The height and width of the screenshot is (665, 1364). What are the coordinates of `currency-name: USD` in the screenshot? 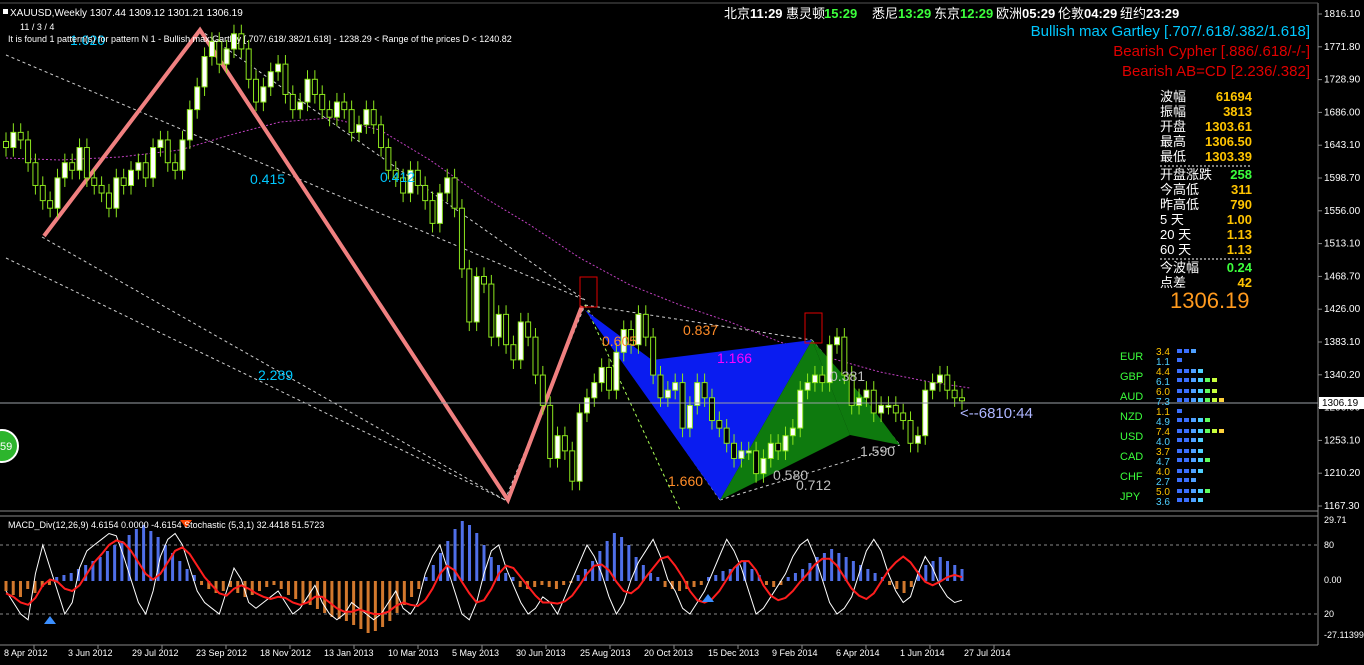 It's located at (1131, 437).